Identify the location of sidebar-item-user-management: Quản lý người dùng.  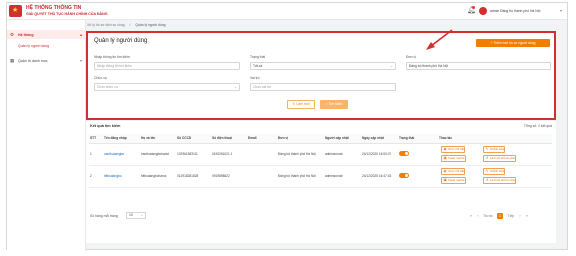
(33, 46).